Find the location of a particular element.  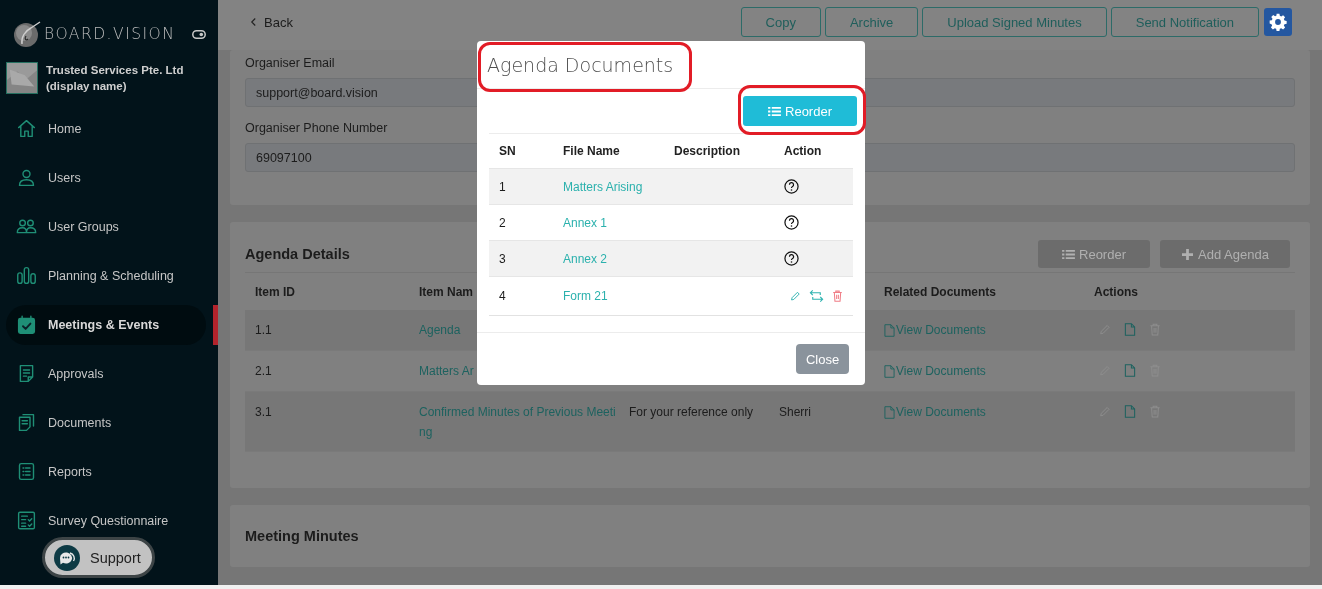

column-header: Item Nam is located at coordinates (446, 291).